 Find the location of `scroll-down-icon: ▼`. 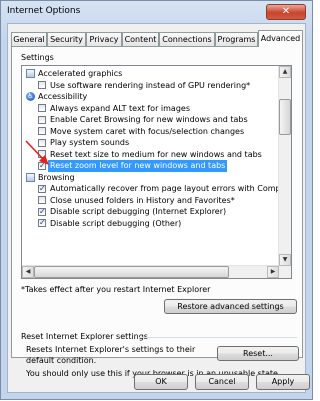

scroll-down-icon: ▼ is located at coordinates (285, 260).